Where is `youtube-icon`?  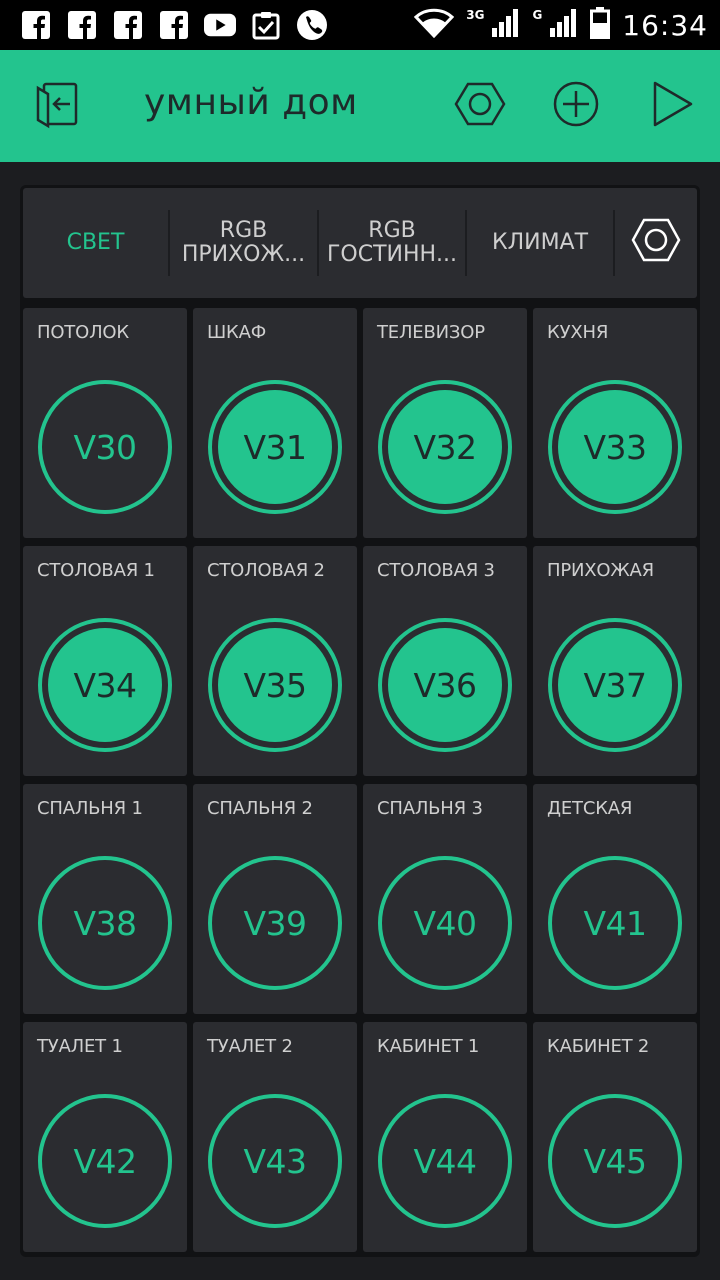
youtube-icon is located at coordinates (220, 25).